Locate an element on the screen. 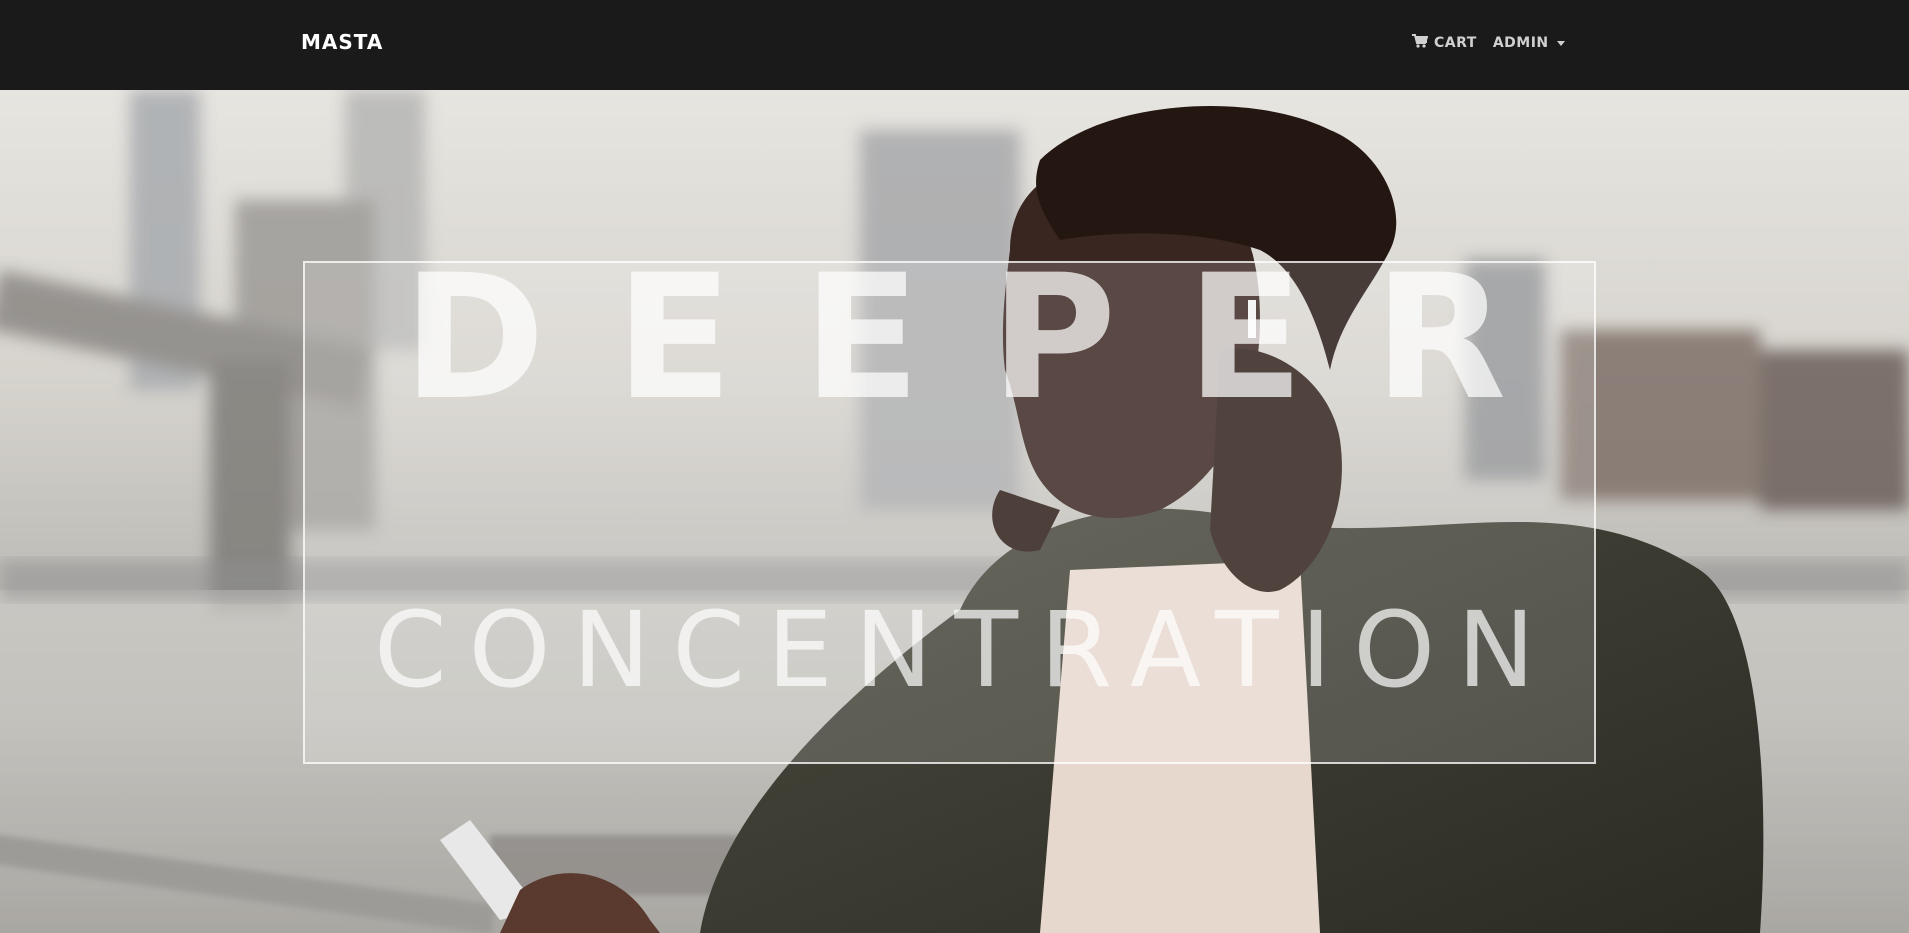 This screenshot has width=1909, height=933. admin-dropdown: ADMIN is located at coordinates (1529, 43).